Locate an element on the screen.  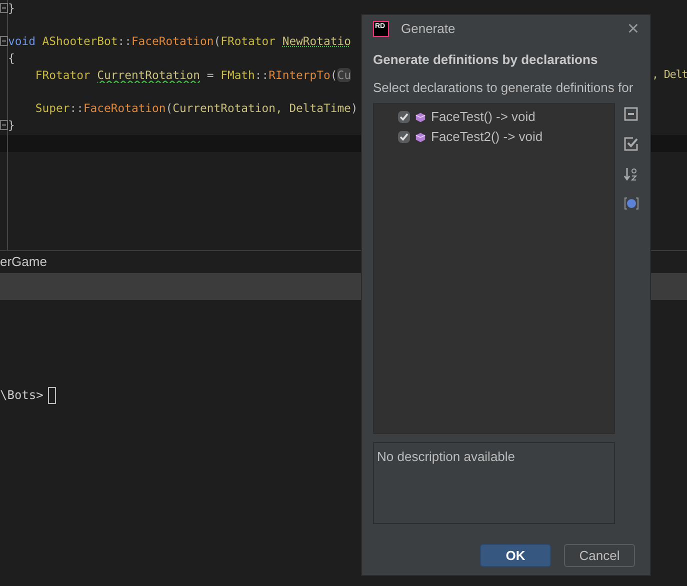
dialog-title: Generate is located at coordinates (428, 29).